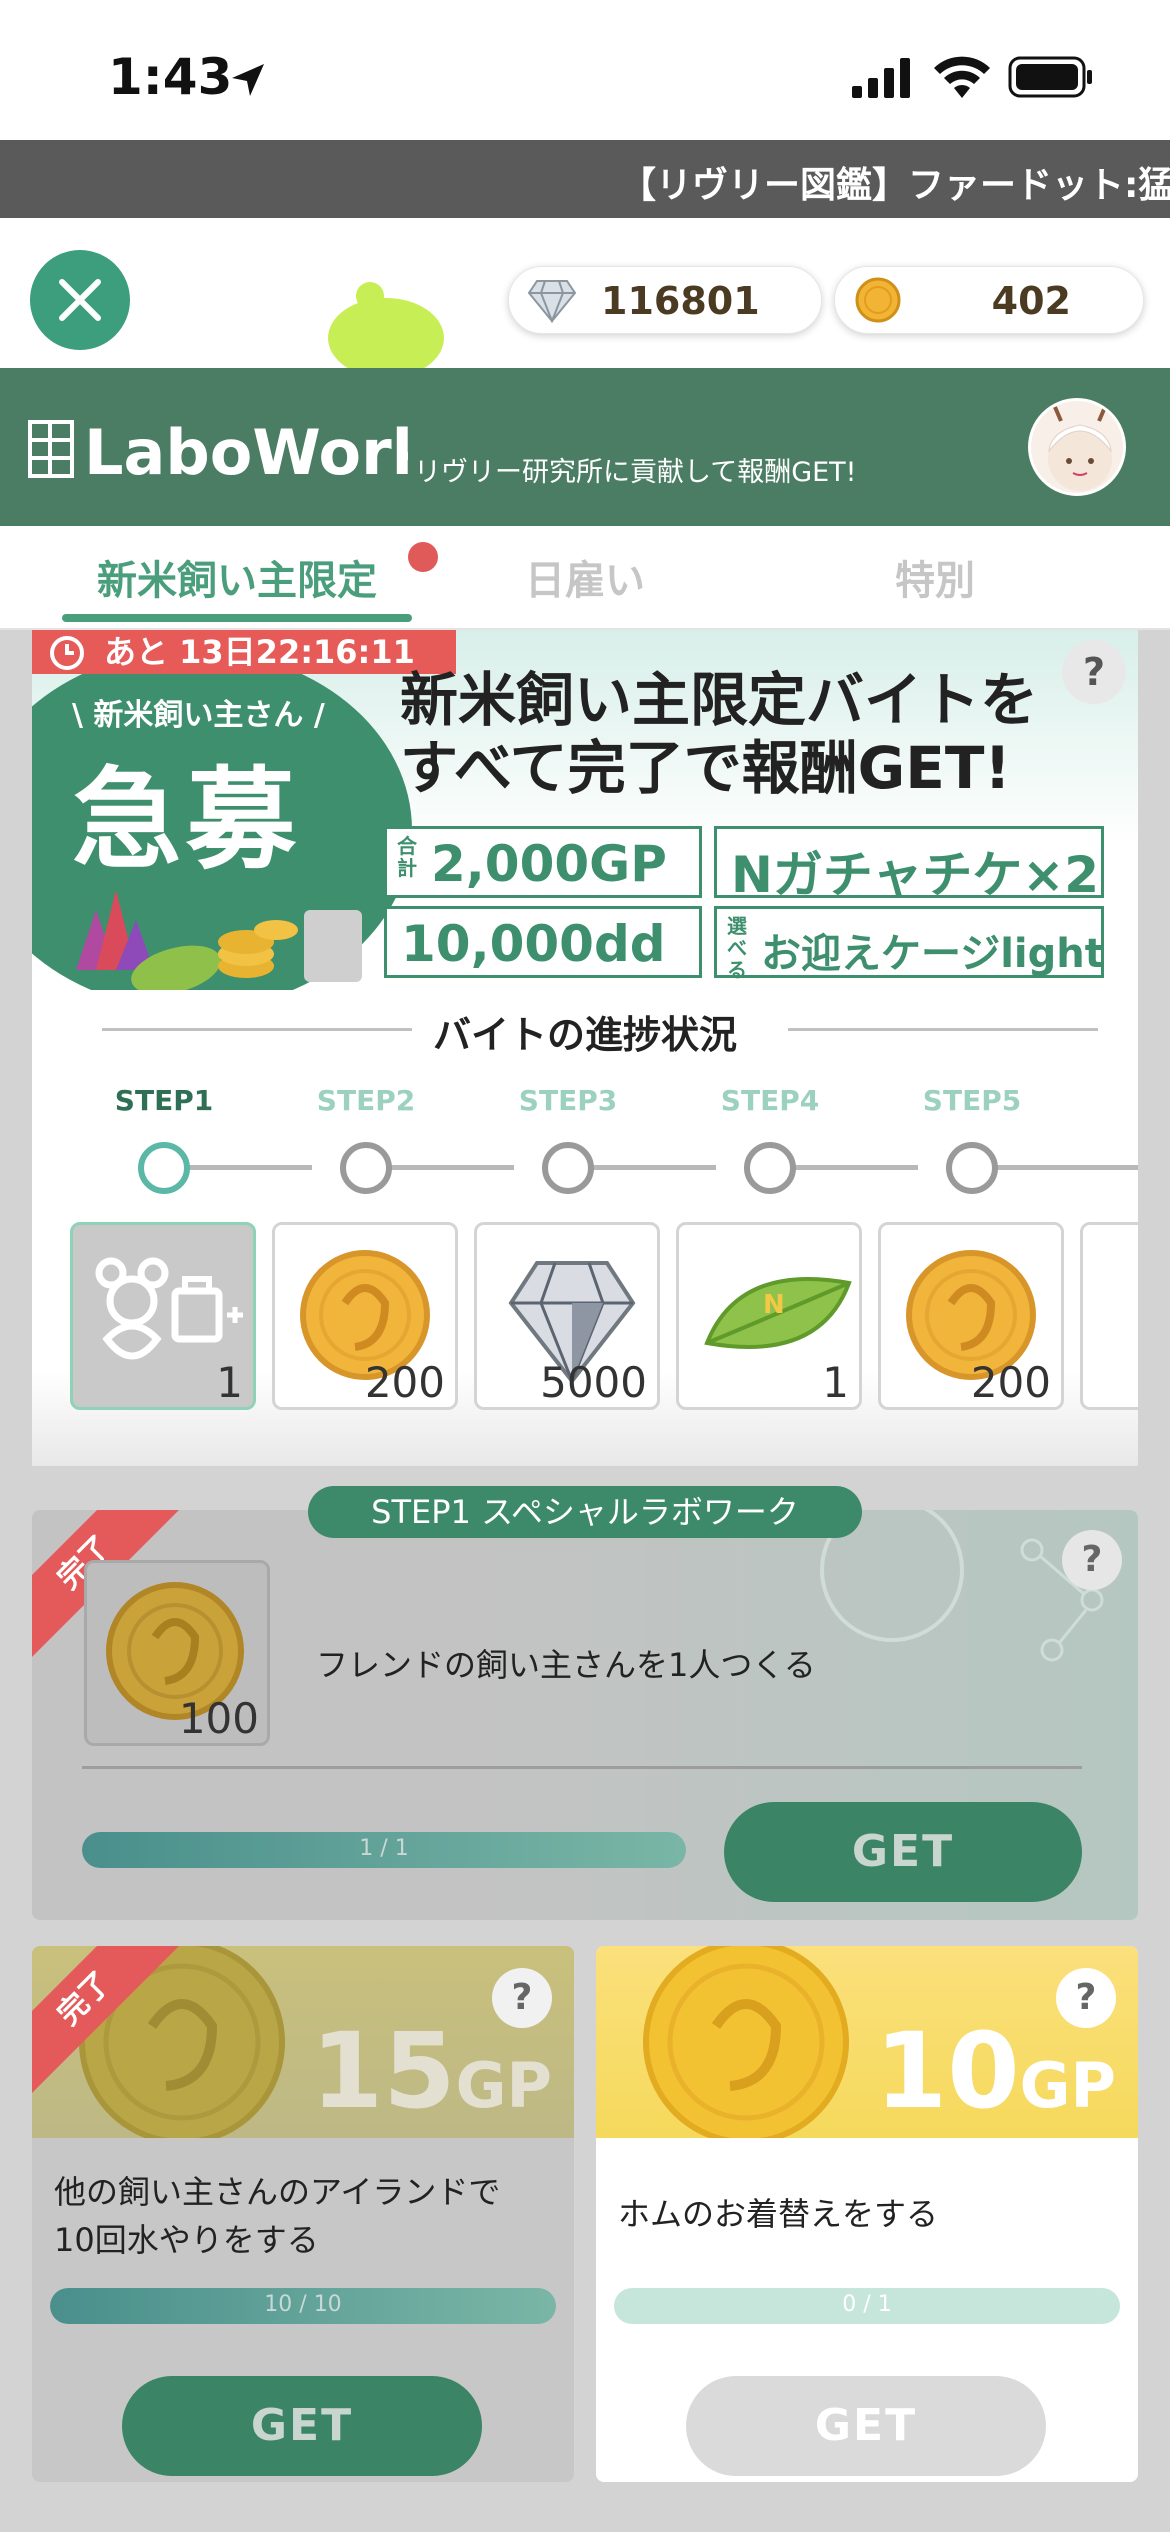  I want to click on divider, so click(582, 1767).